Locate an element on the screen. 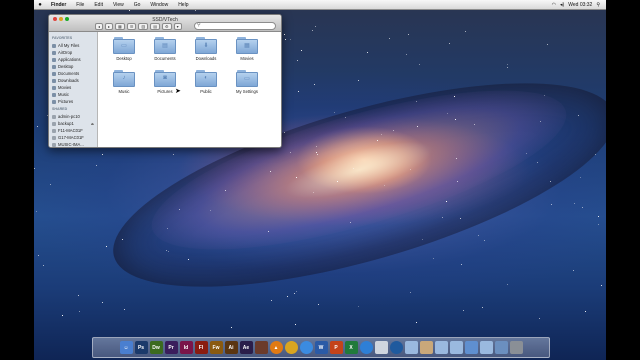  sidebar-item-label: Pictures is located at coordinates (66, 101).